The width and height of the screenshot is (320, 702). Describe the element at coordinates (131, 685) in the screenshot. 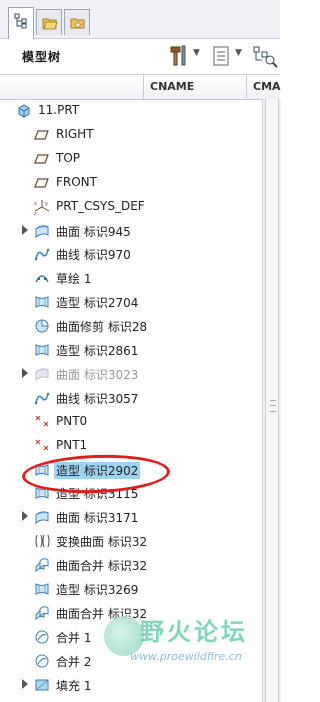

I see `tree-item: 填充 1` at that location.